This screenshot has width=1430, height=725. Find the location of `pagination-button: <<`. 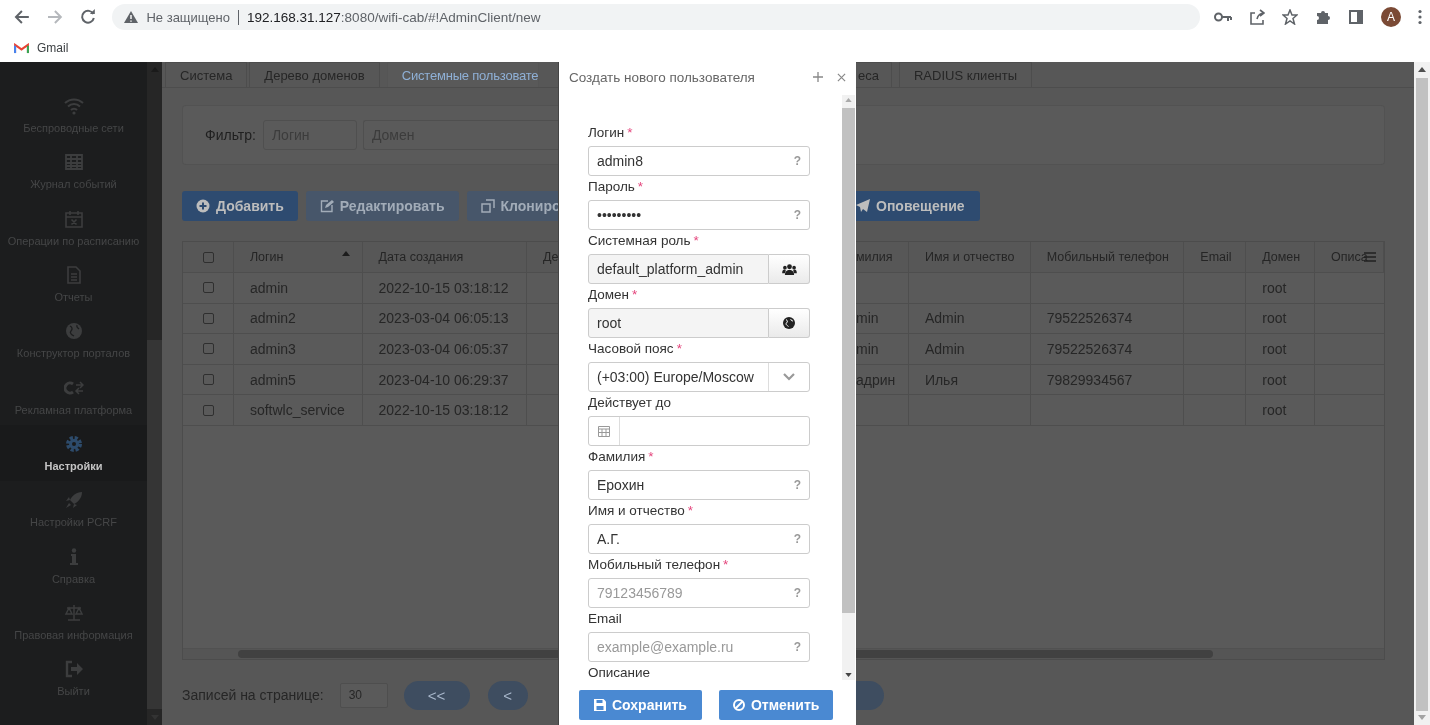

pagination-button: << is located at coordinates (436, 695).